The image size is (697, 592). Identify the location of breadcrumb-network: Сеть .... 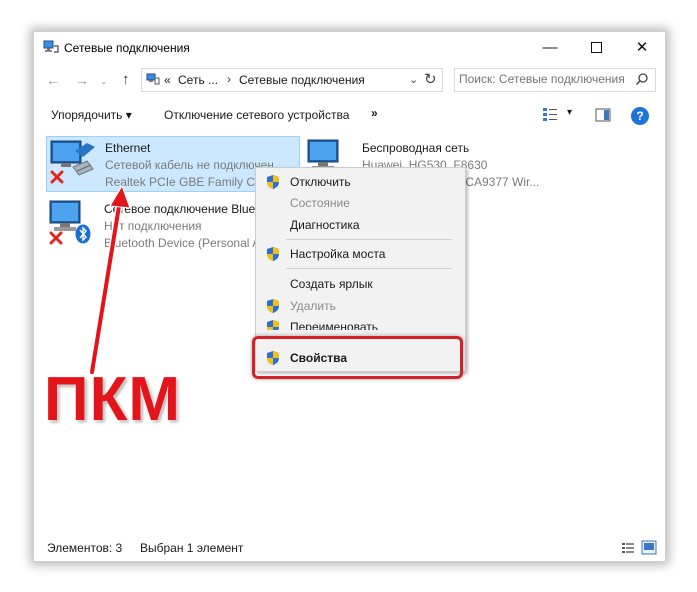
(198, 80).